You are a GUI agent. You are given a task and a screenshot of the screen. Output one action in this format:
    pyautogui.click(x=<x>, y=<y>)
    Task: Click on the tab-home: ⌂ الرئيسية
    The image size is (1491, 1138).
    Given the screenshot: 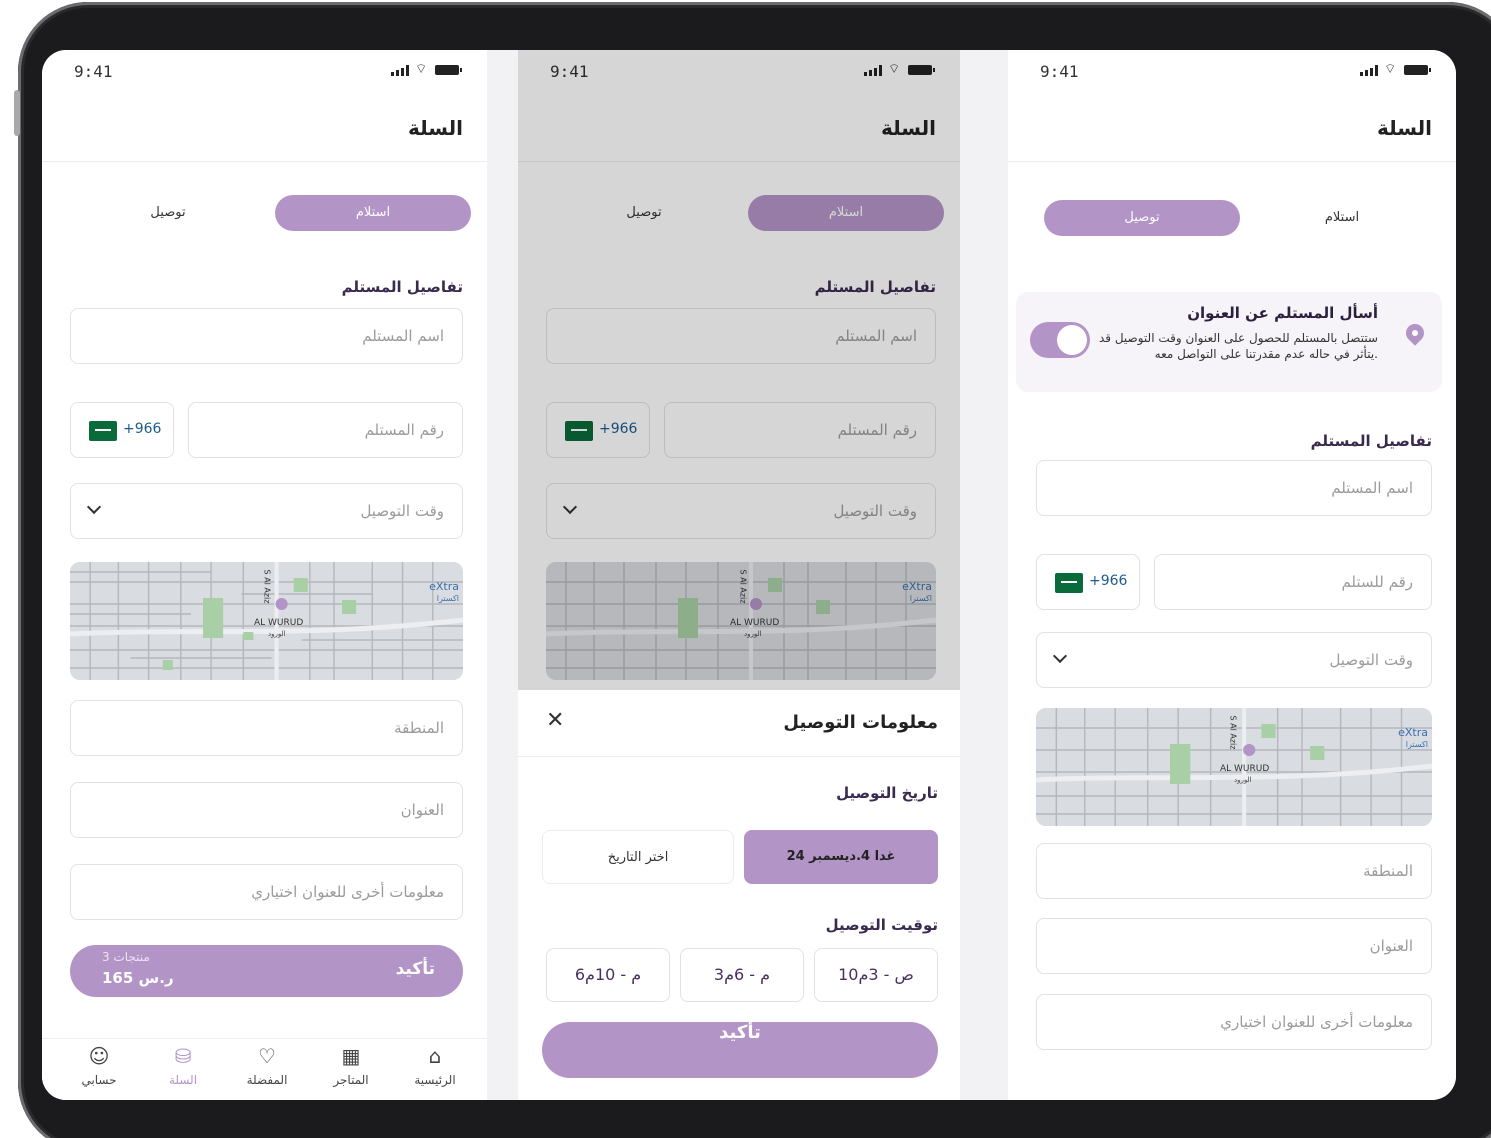 What is the action you would take?
    pyautogui.click(x=435, y=1066)
    